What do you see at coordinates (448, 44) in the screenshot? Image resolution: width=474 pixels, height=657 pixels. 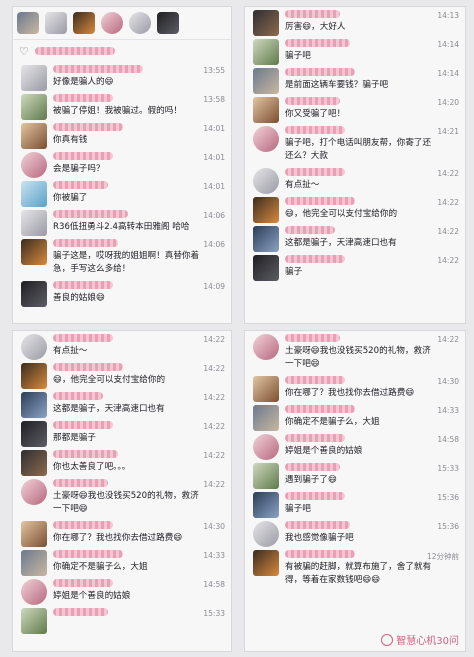 I see `comment-time: 14:14` at bounding box center [448, 44].